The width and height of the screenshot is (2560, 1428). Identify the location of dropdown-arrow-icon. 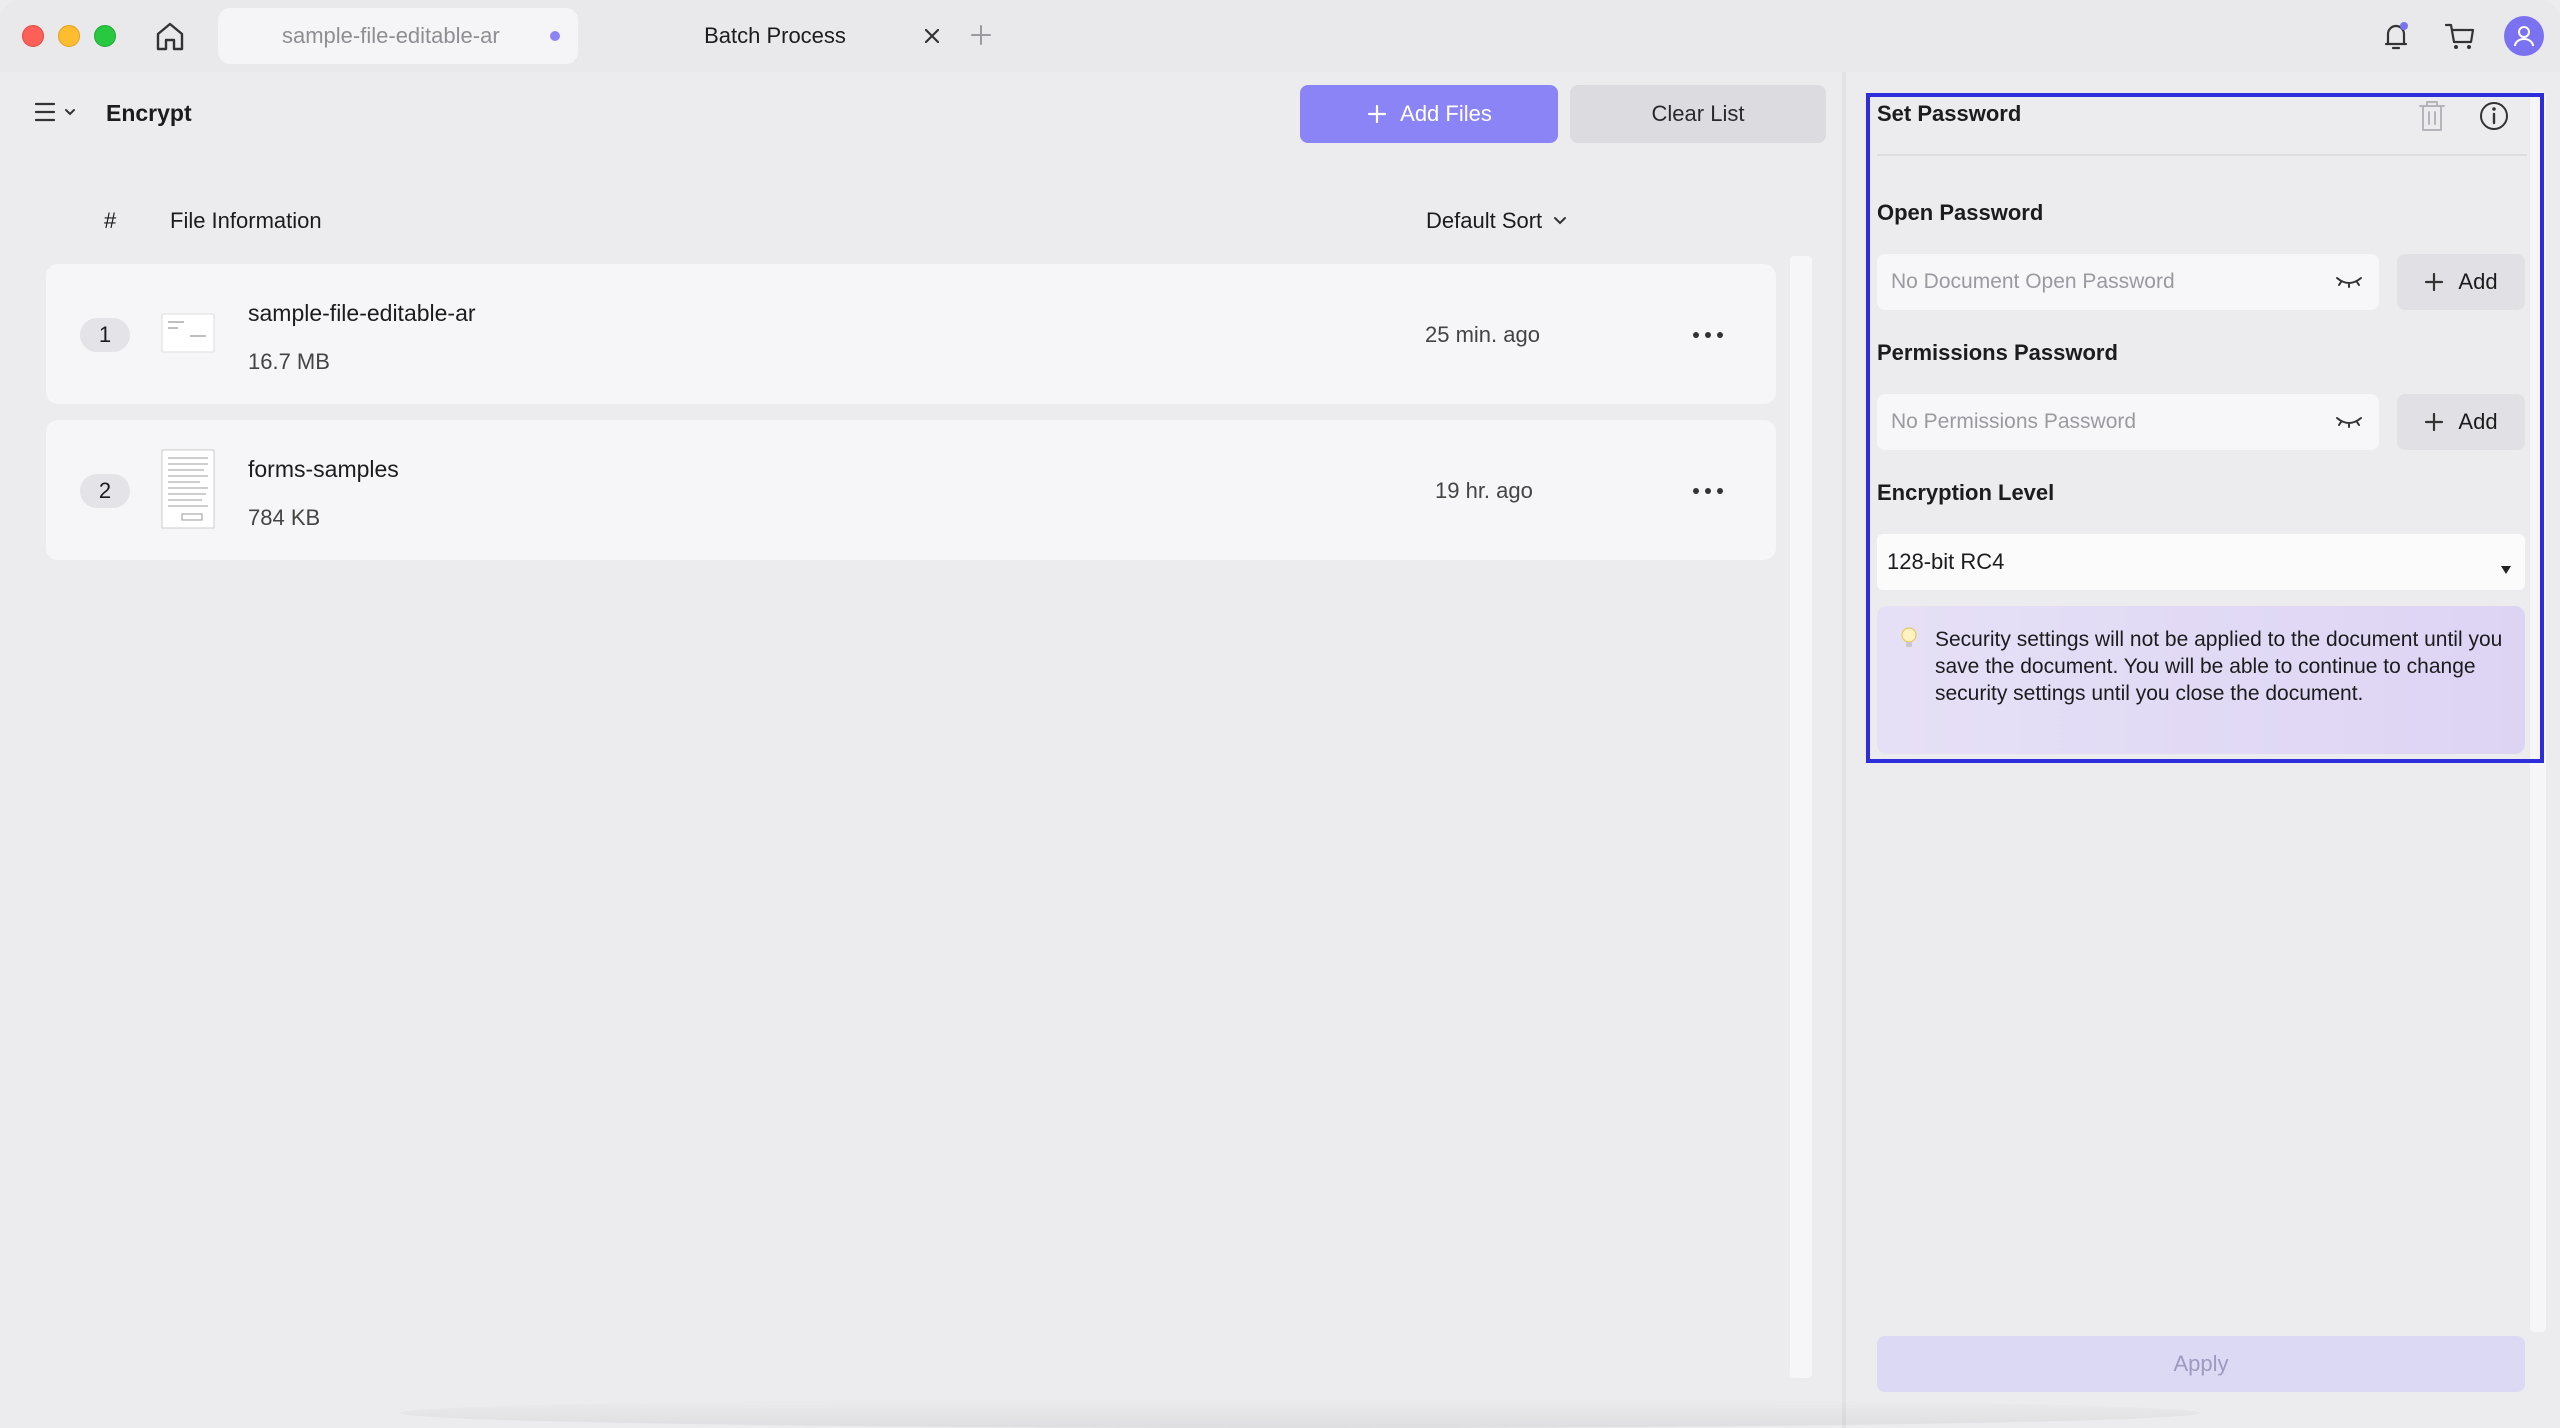
(2506, 565).